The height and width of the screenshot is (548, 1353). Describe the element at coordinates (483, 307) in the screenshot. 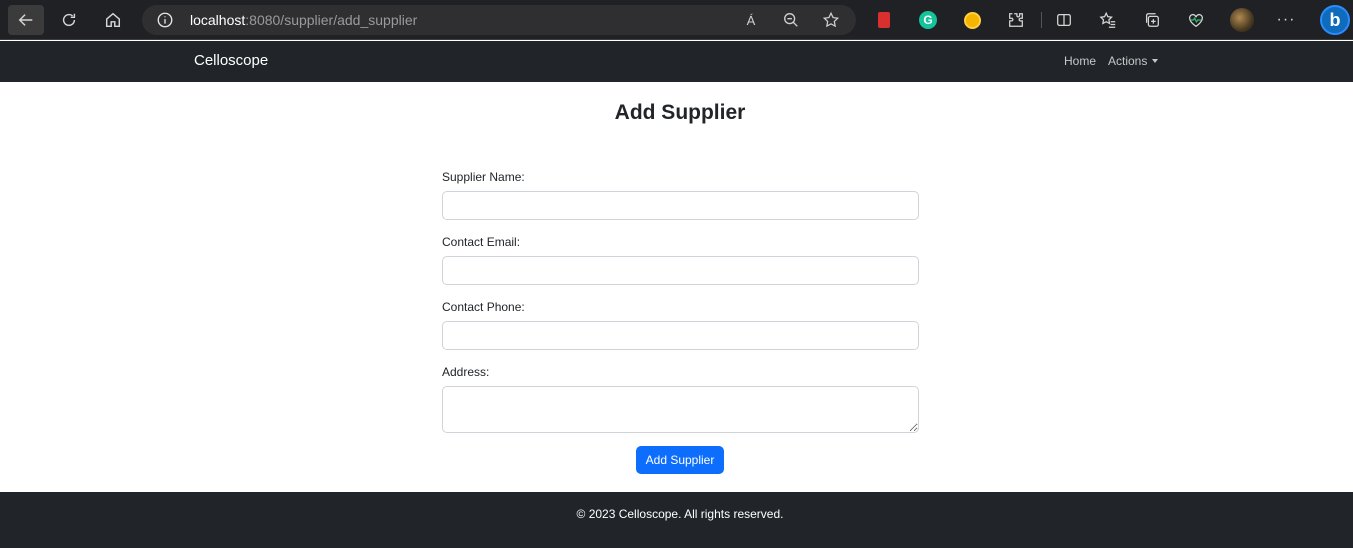

I see `contact-phone-label: Contact Phone:` at that location.